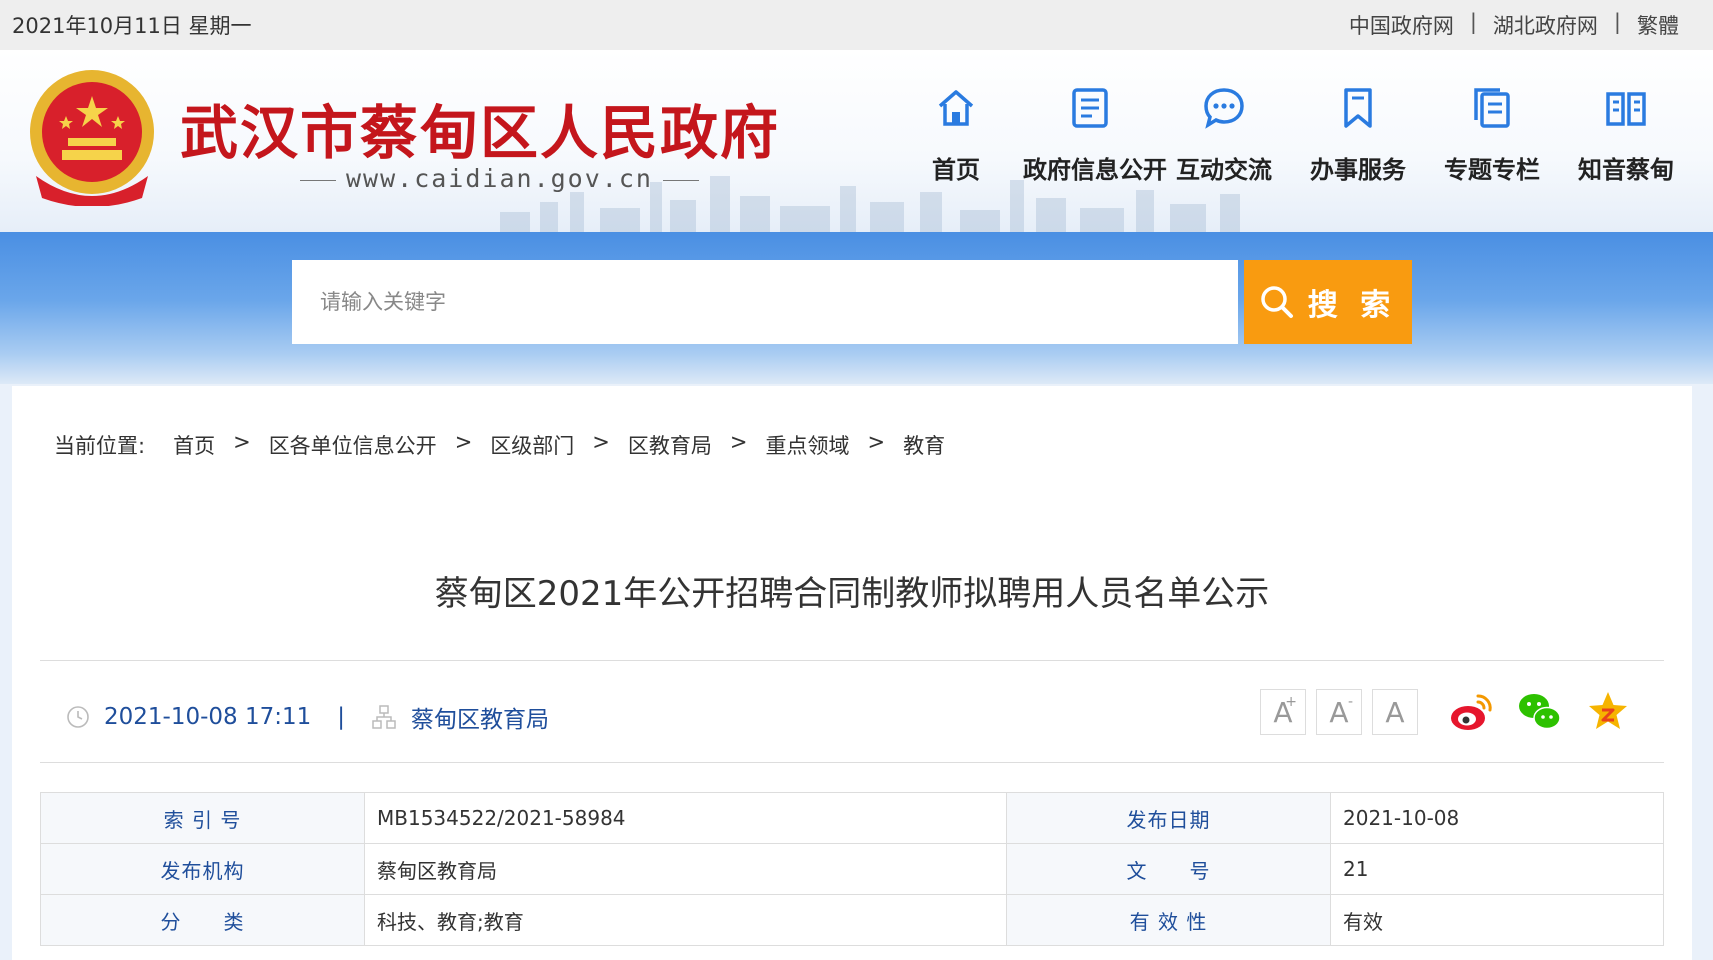 This screenshot has width=1713, height=960. I want to click on wechat-icon, so click(1540, 712).